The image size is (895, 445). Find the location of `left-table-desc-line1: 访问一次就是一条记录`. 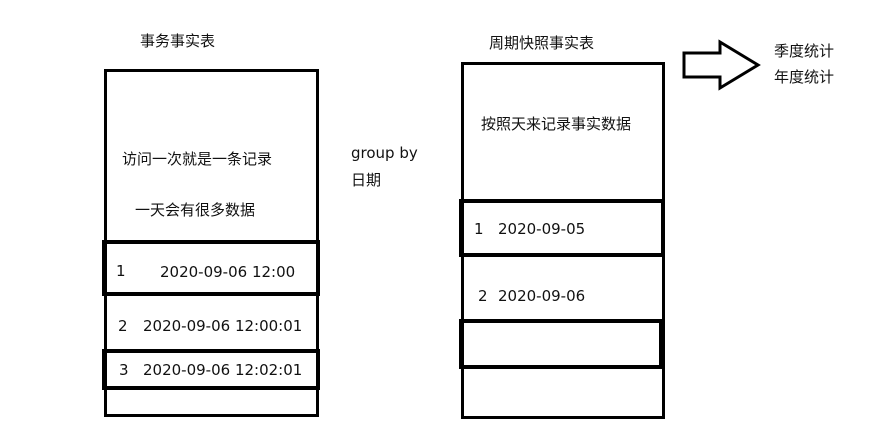

left-table-desc-line1: 访问一次就是一条记录 is located at coordinates (197, 159).